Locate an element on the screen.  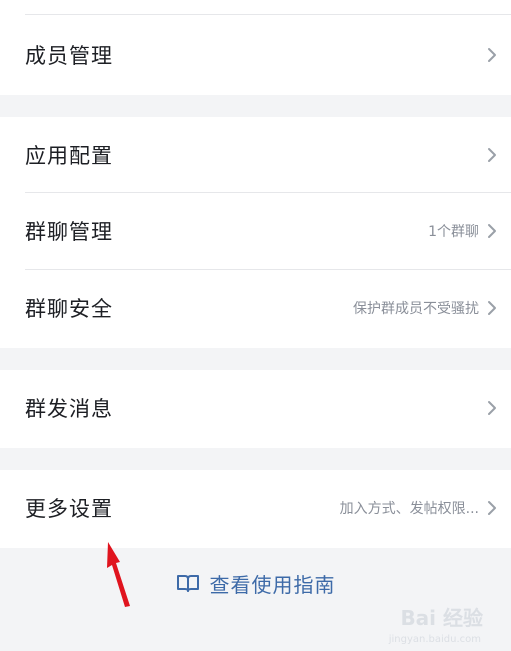
row-member-management: 成员管理 is located at coordinates (255, 55).